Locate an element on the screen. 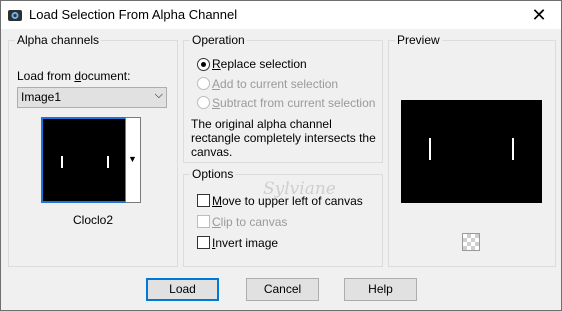  replace-selection-radio is located at coordinates (203, 64).